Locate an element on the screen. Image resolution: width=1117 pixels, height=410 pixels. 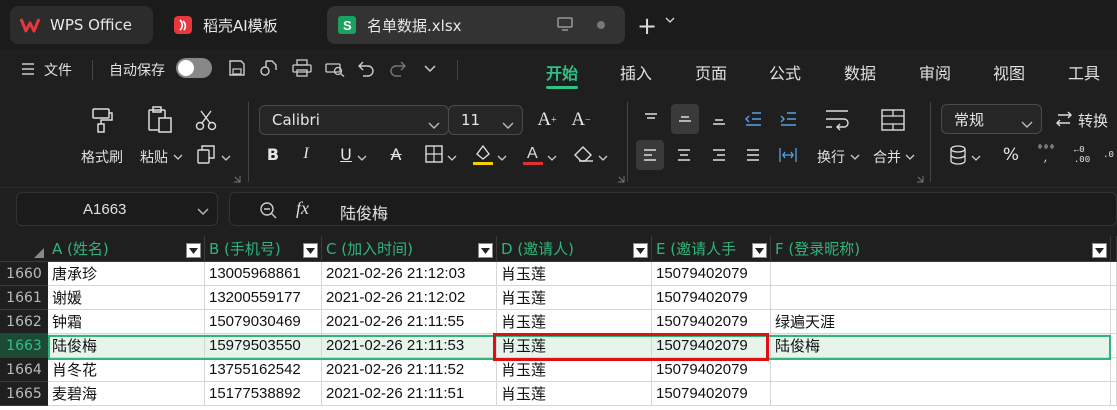
increase-indent-icon is located at coordinates (788, 119).